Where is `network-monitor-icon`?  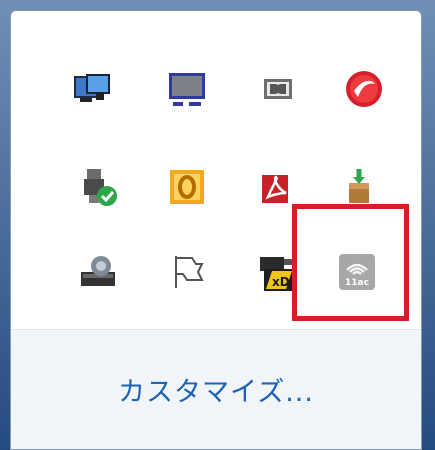 network-monitor-icon is located at coordinates (92, 89).